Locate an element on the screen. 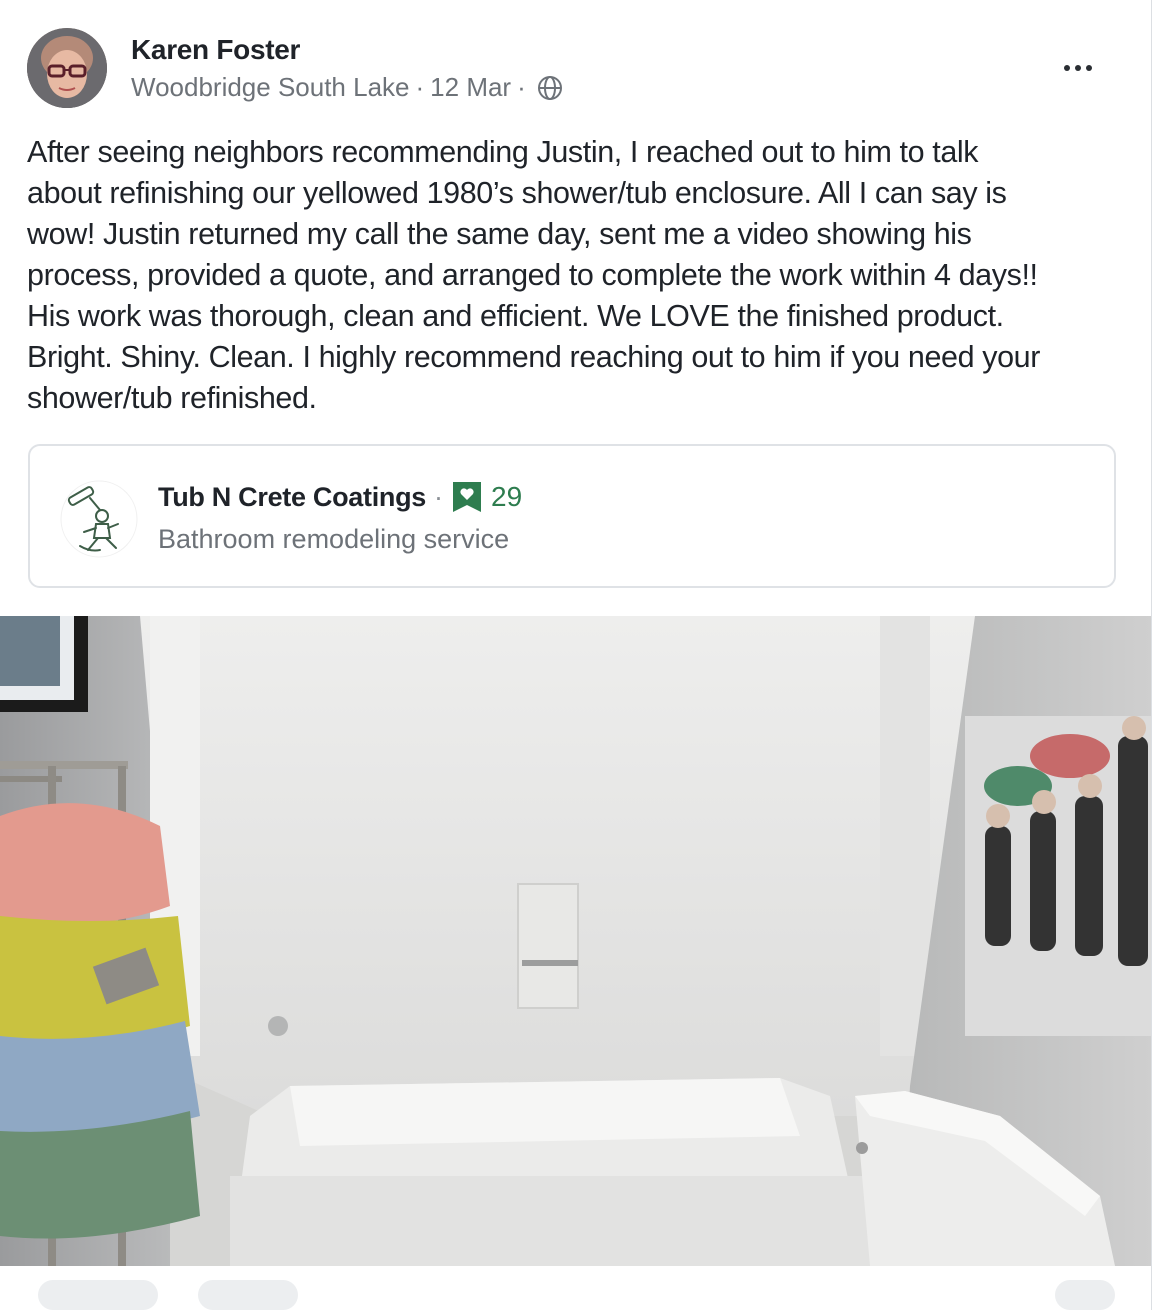 The height and width of the screenshot is (1310, 1162). author-avatar is located at coordinates (67, 68).